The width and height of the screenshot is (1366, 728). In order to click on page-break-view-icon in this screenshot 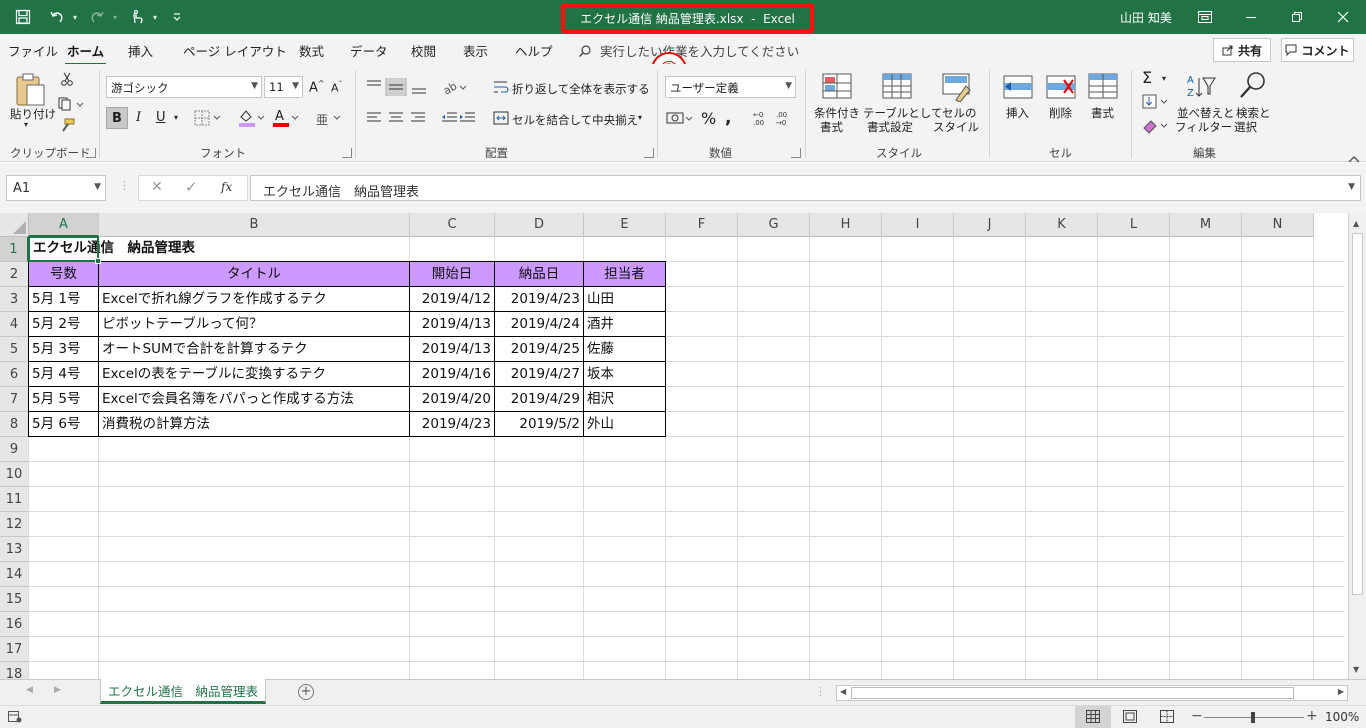, I will do `click(1167, 716)`.